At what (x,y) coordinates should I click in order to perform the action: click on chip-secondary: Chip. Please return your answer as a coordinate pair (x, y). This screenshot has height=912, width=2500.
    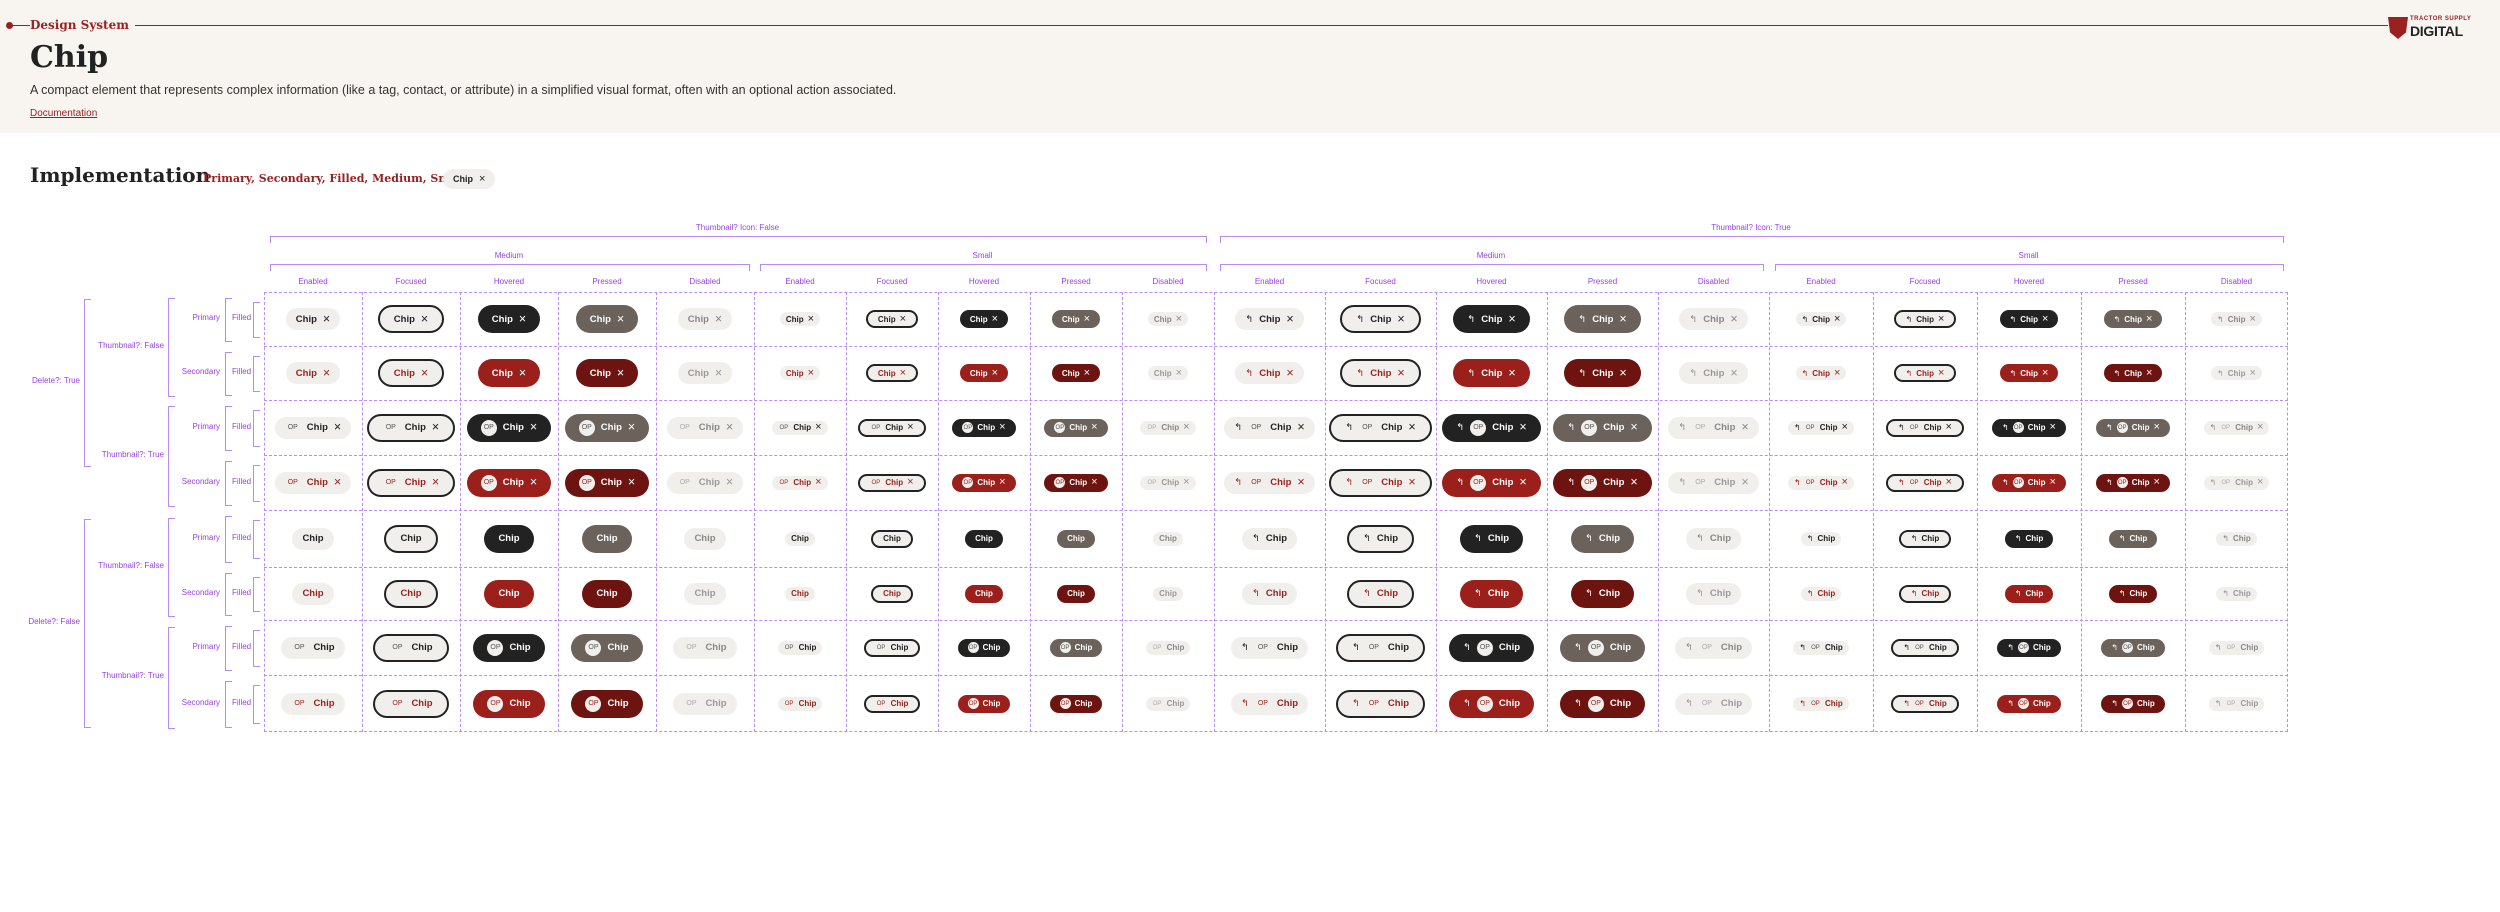
    Looking at the image, I should click on (607, 593).